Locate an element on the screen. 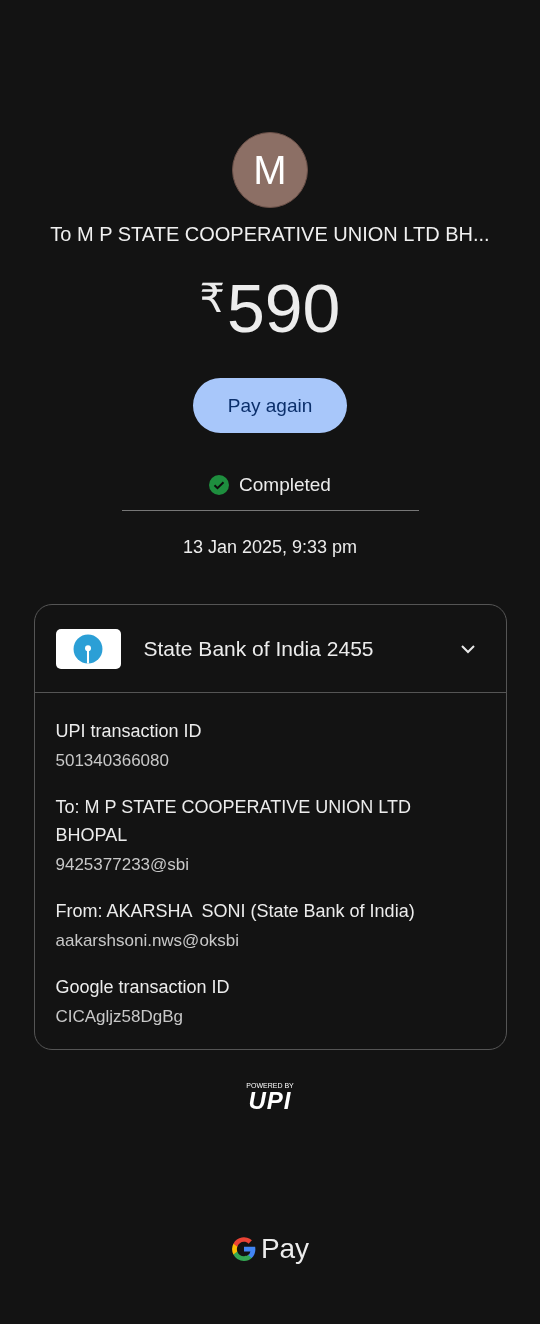 The image size is (540, 1324). detail-value: aakarshsoni.nws@oksbi is located at coordinates (148, 941).